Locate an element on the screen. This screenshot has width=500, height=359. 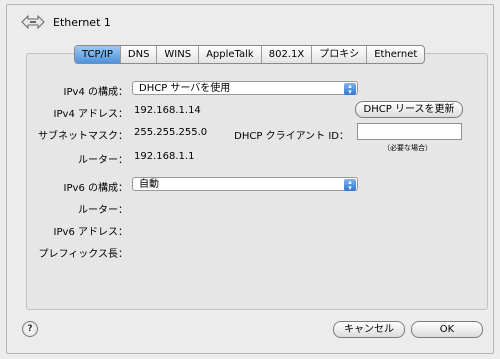
title-bar: Ethernet 1 is located at coordinates (66, 22).